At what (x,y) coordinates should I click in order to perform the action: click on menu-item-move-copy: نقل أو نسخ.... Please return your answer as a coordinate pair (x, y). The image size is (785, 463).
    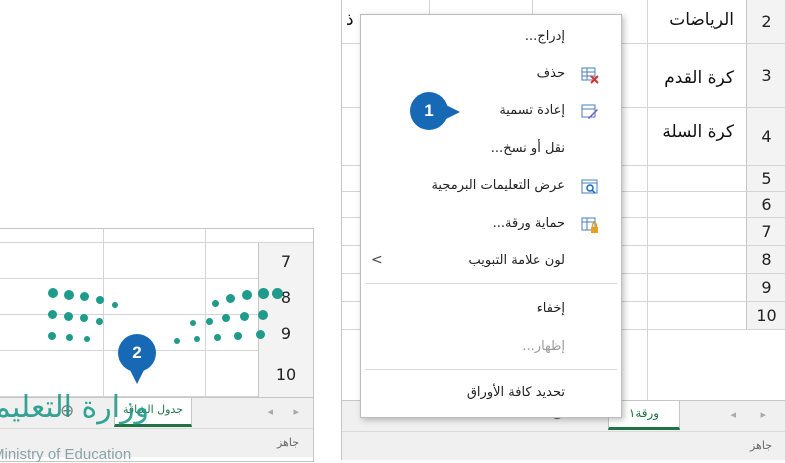
    Looking at the image, I should click on (491, 150).